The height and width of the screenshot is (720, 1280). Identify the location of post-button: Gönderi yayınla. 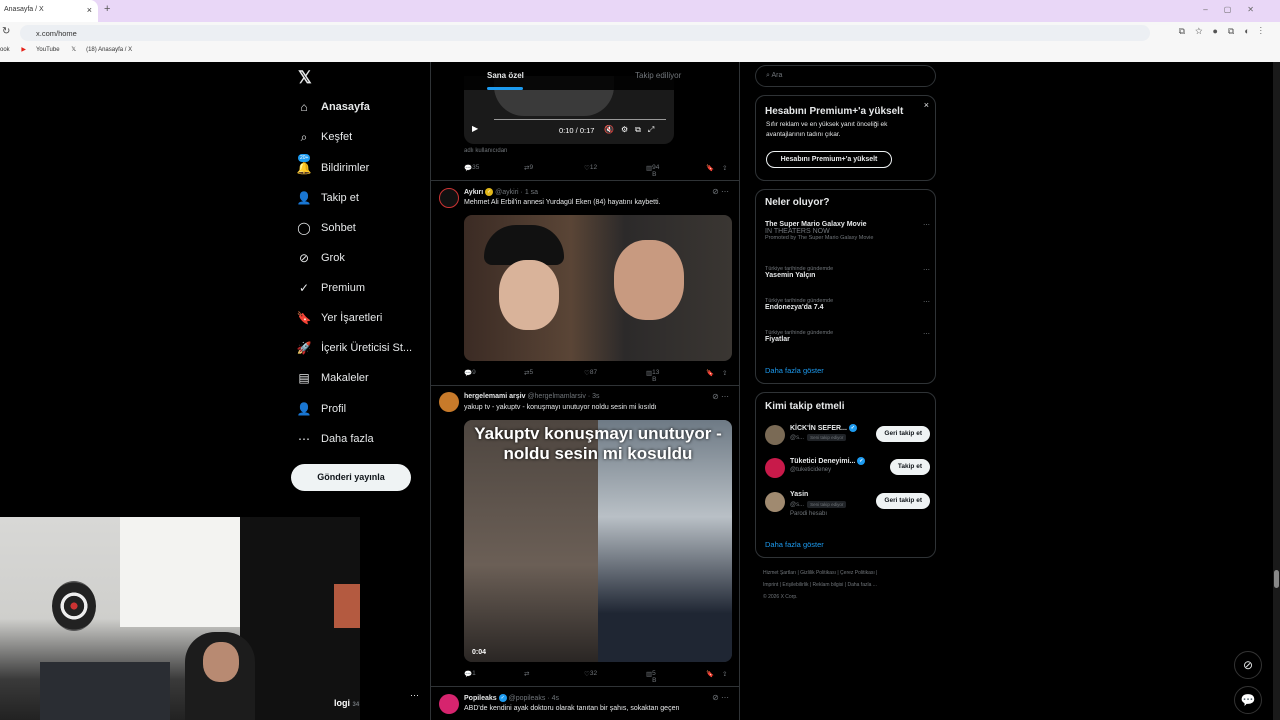
(351, 477).